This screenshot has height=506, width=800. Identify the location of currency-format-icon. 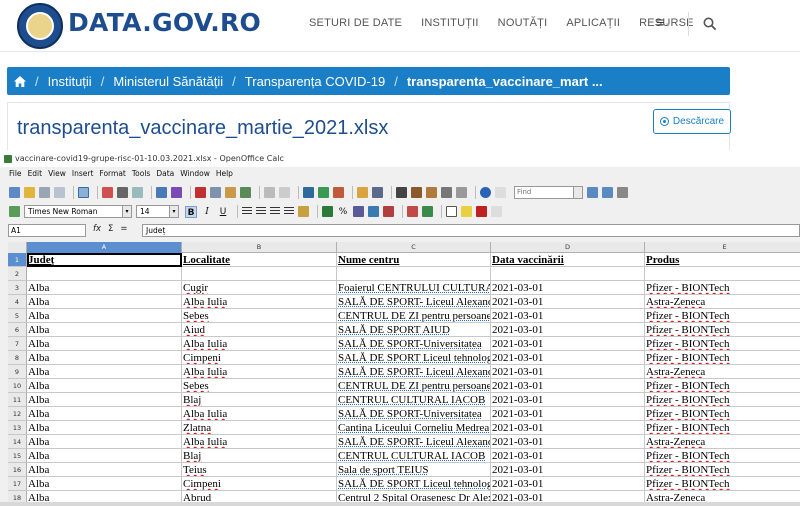
(327, 211).